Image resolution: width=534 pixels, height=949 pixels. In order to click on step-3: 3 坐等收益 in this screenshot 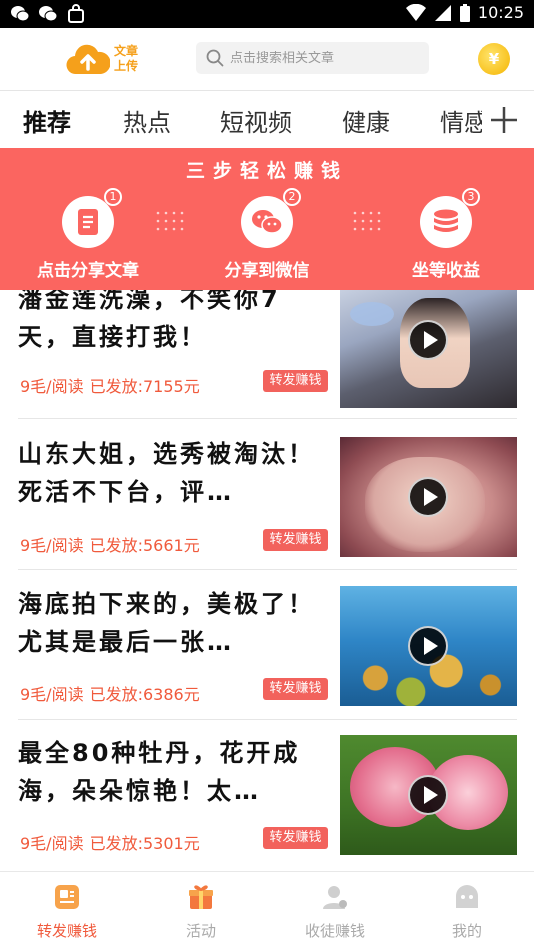, I will do `click(446, 234)`.